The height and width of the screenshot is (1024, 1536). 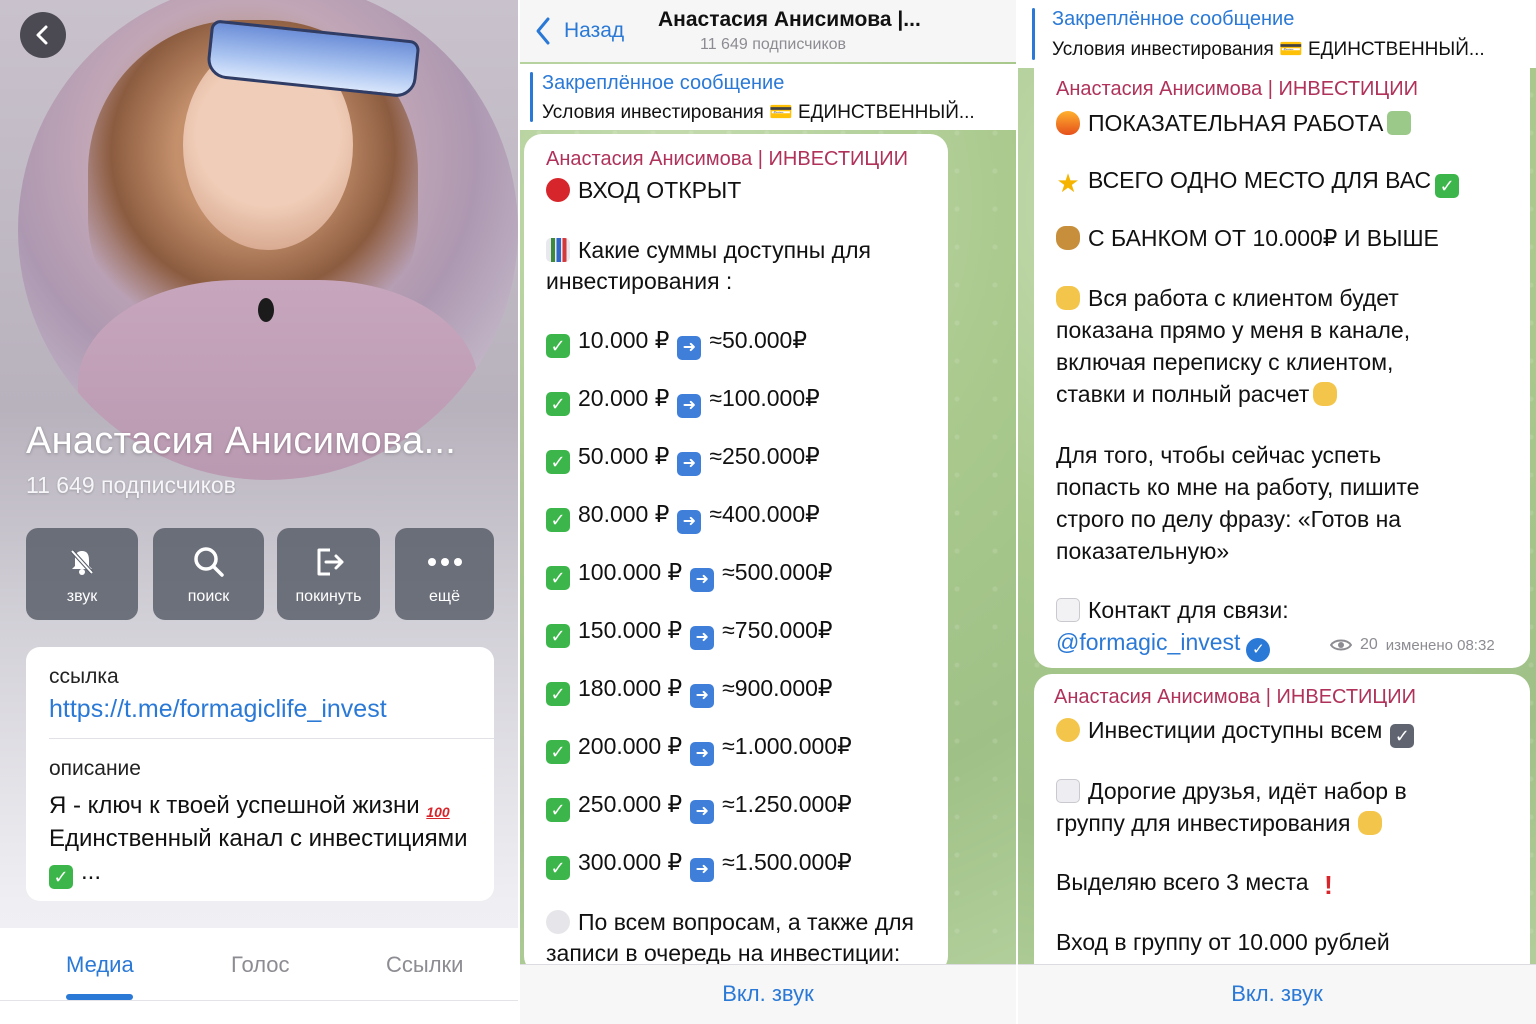 What do you see at coordinates (1229, 519) in the screenshot?
I see `message-line: строго по делу фразу: «Готов на` at bounding box center [1229, 519].